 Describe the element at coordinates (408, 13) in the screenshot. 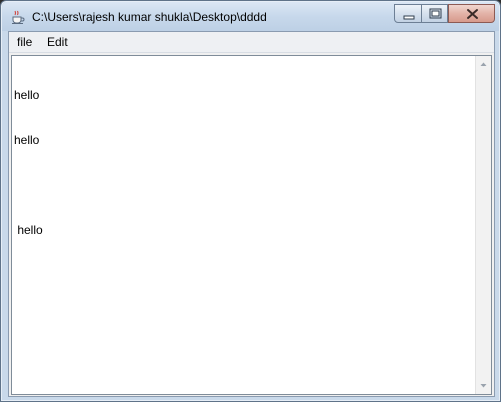

I see `minimize-button` at that location.